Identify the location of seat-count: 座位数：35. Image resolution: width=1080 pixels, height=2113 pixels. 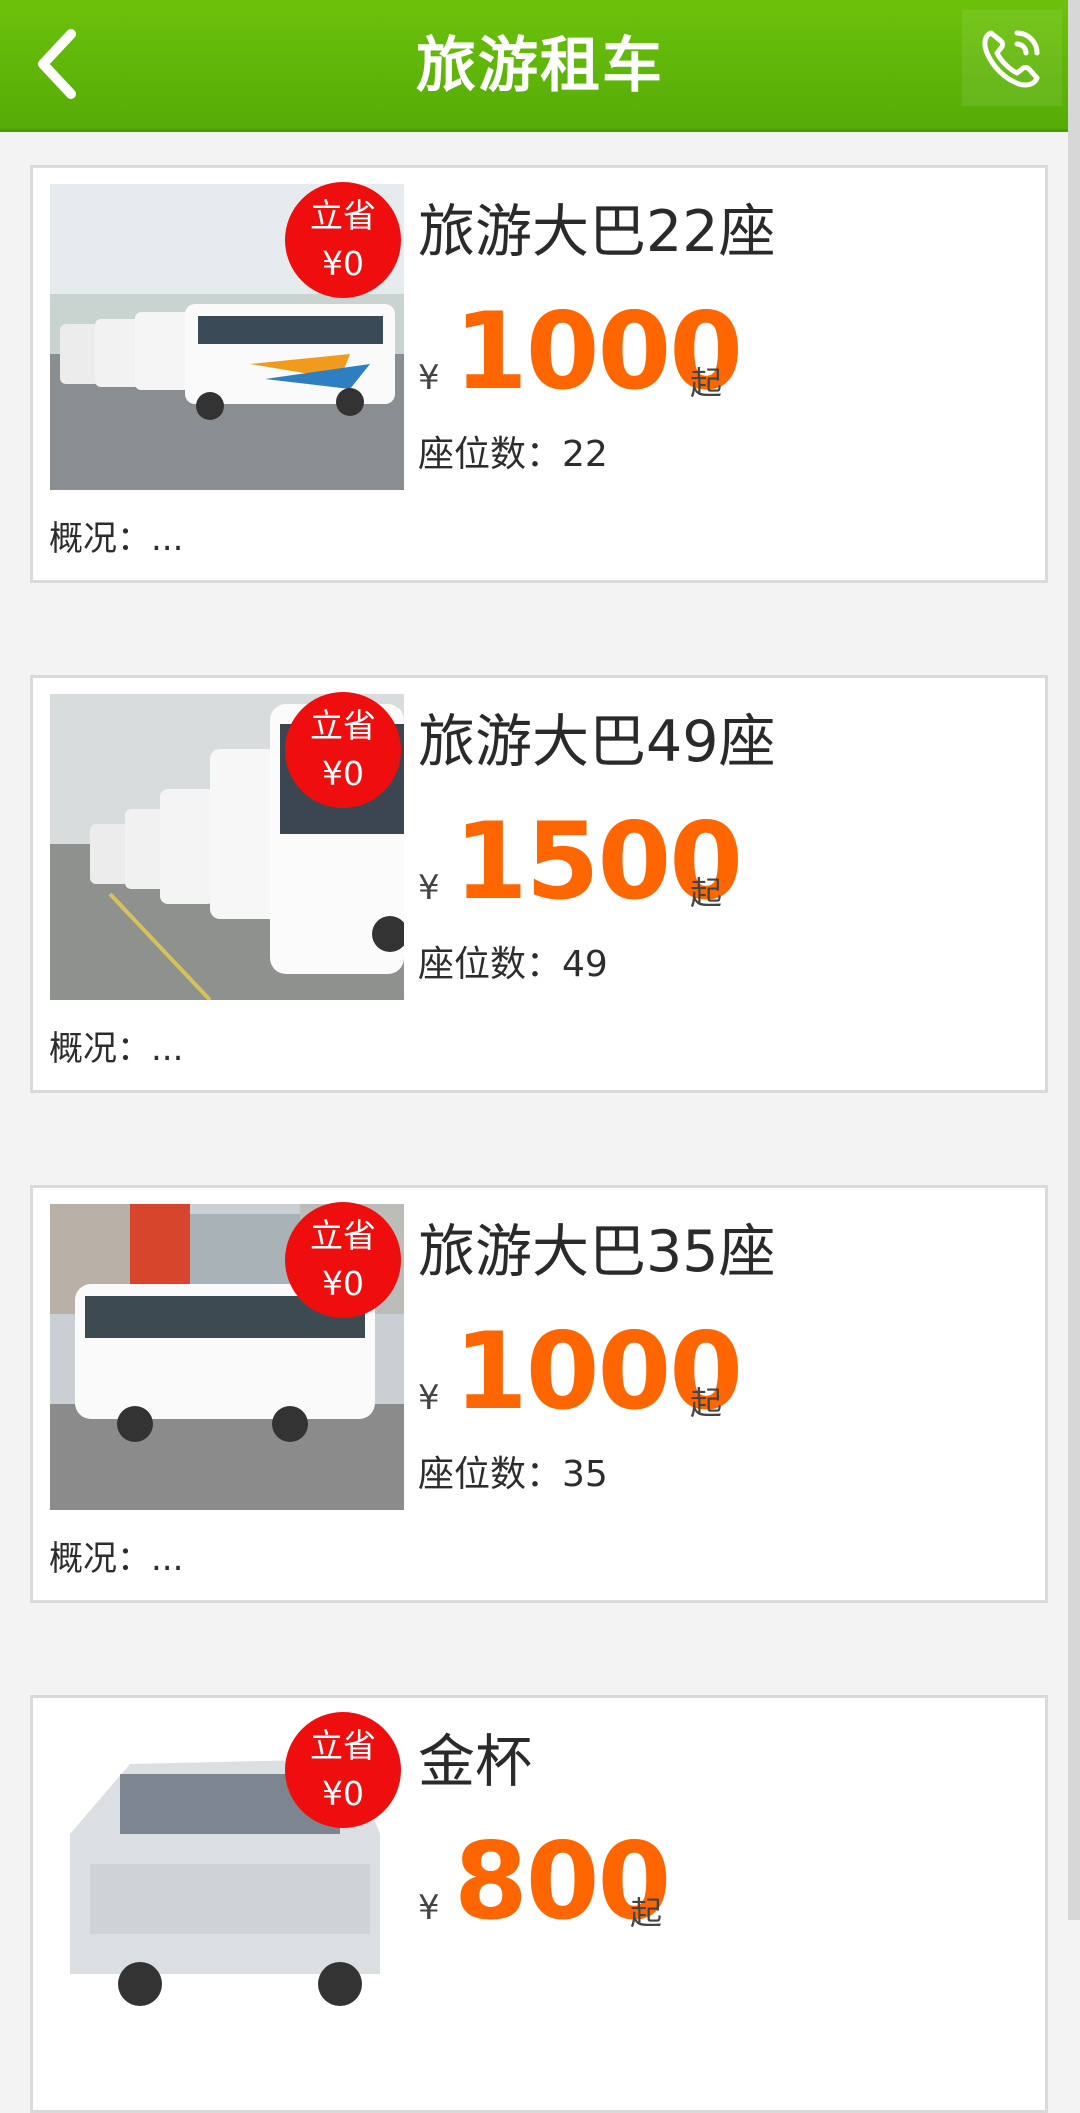
(513, 1474).